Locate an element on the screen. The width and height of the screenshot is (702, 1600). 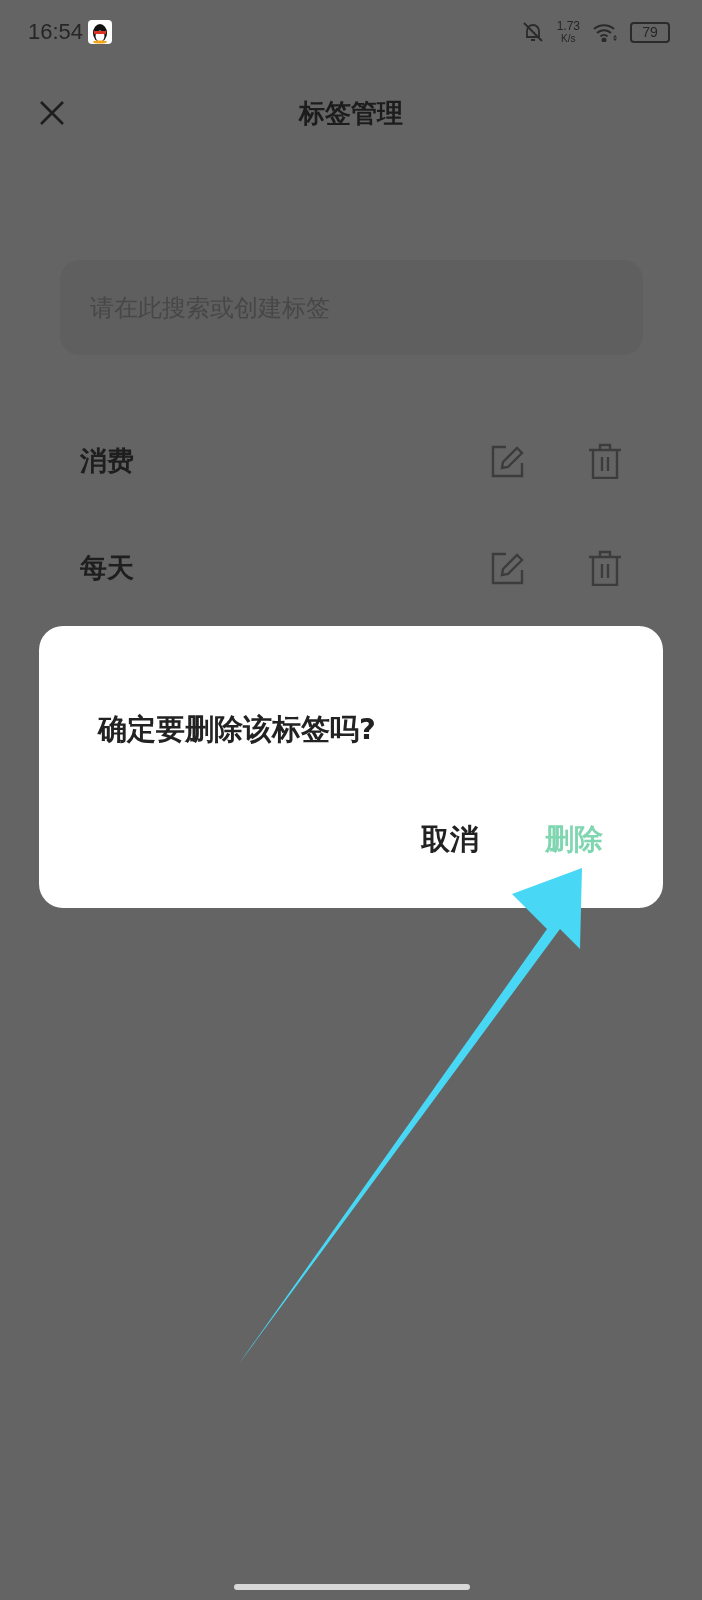
tag-name: 消费 is located at coordinates (107, 460).